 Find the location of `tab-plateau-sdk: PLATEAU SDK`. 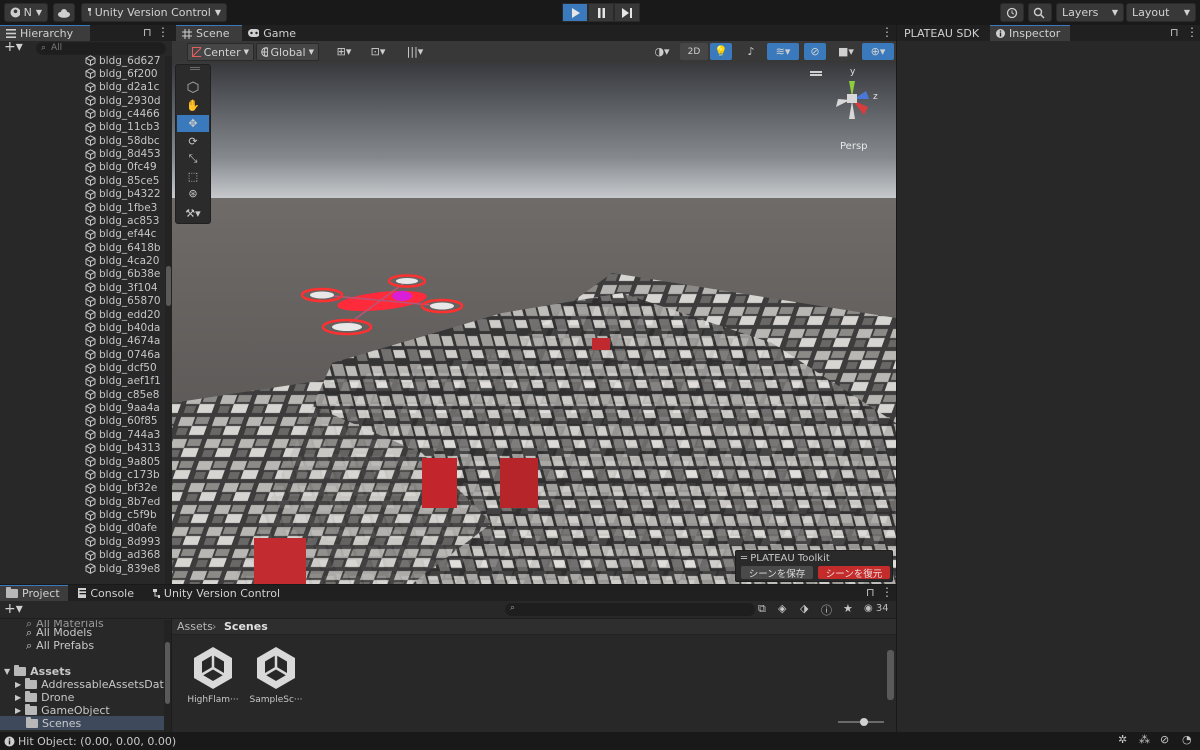

tab-plateau-sdk: PLATEAU SDK is located at coordinates (942, 33).